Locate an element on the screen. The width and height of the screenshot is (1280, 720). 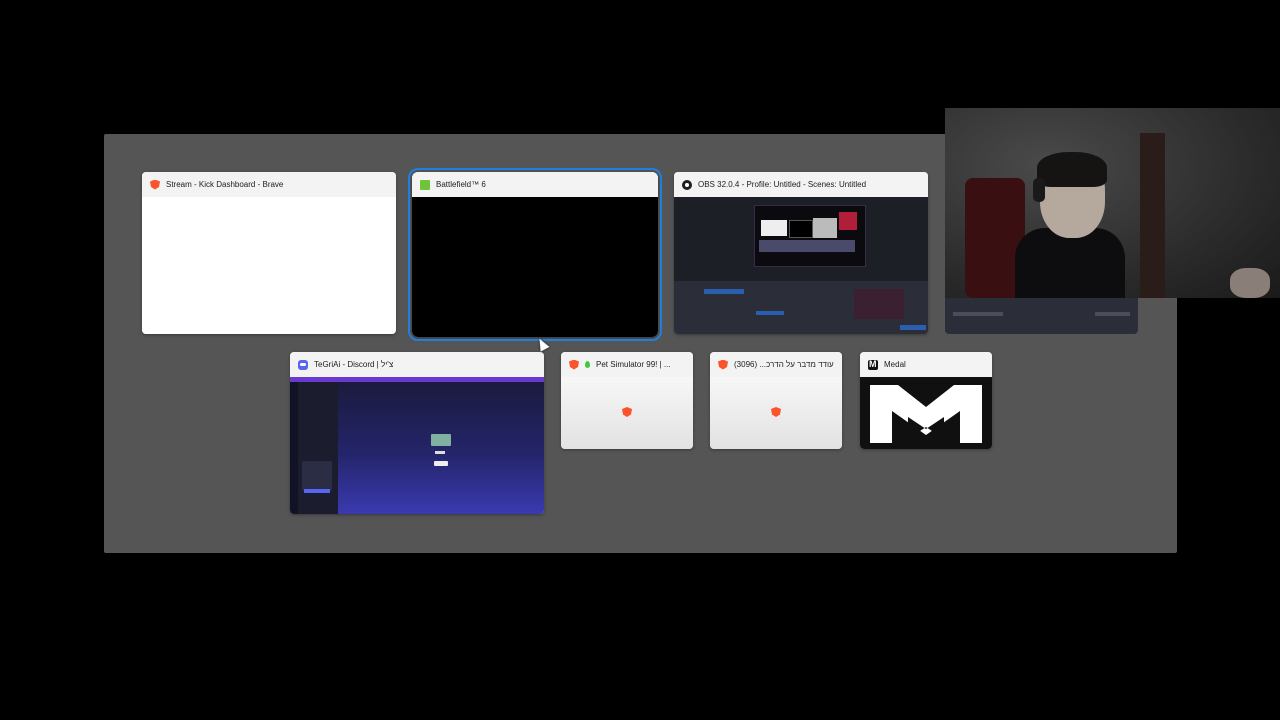
discord-icon is located at coordinates (303, 364).